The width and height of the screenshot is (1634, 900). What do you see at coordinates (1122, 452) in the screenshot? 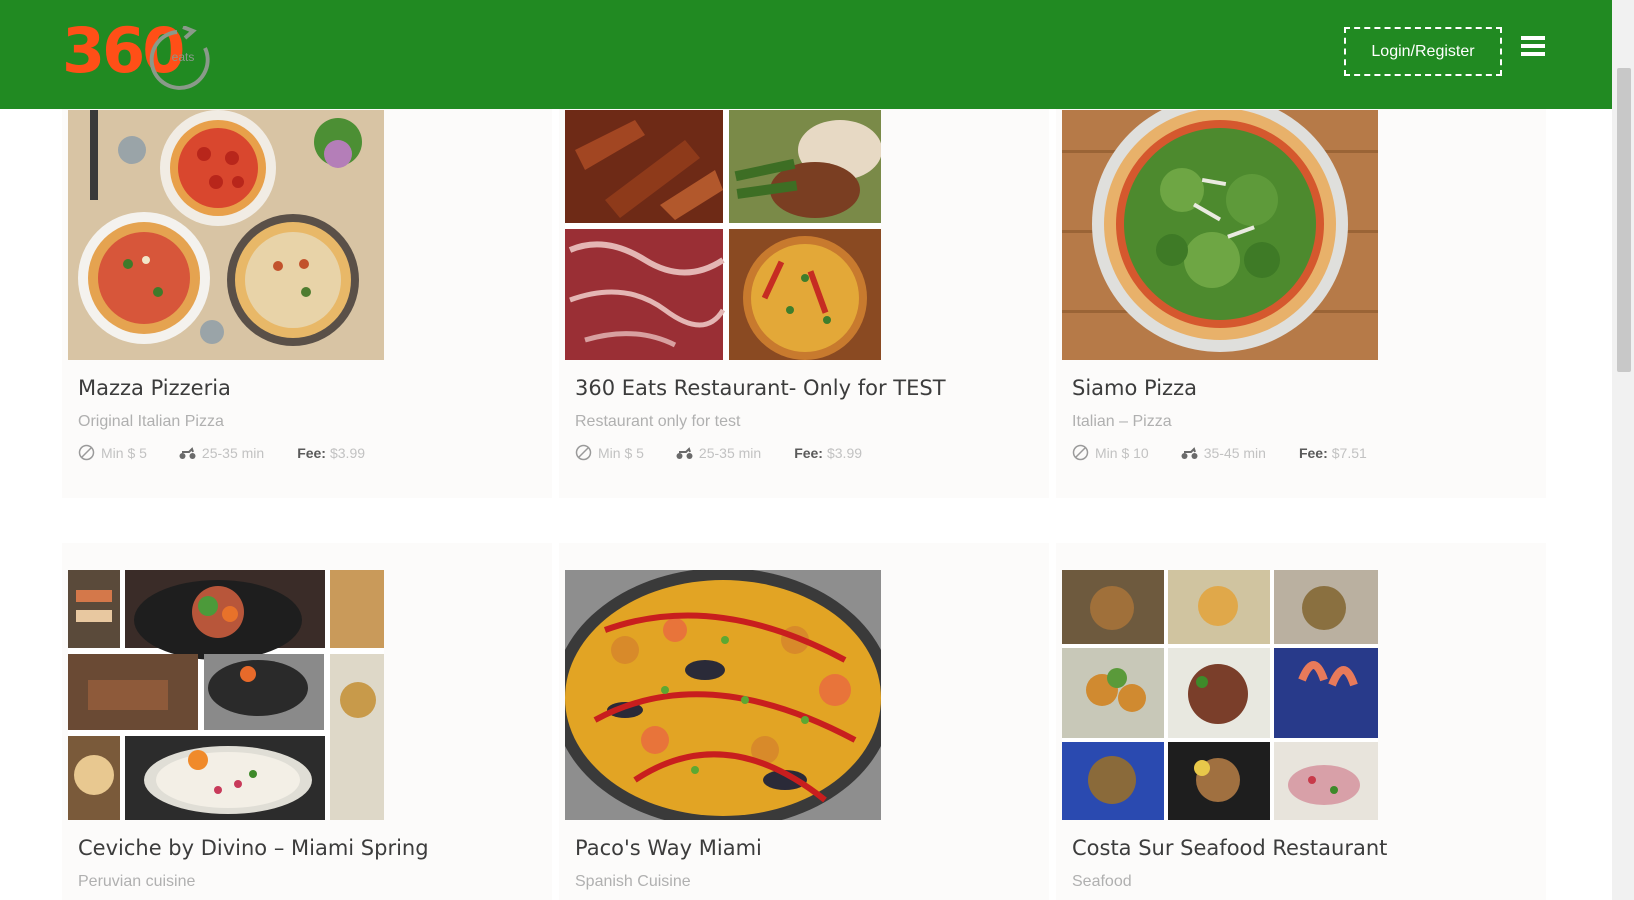
I see `min-order-value: Min $ 10` at bounding box center [1122, 452].